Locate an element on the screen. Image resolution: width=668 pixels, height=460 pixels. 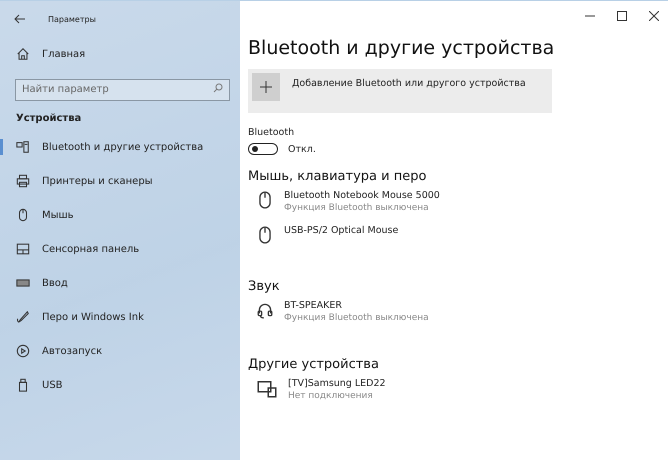
nav-item: Перо и Windows Ink is located at coordinates (93, 317).